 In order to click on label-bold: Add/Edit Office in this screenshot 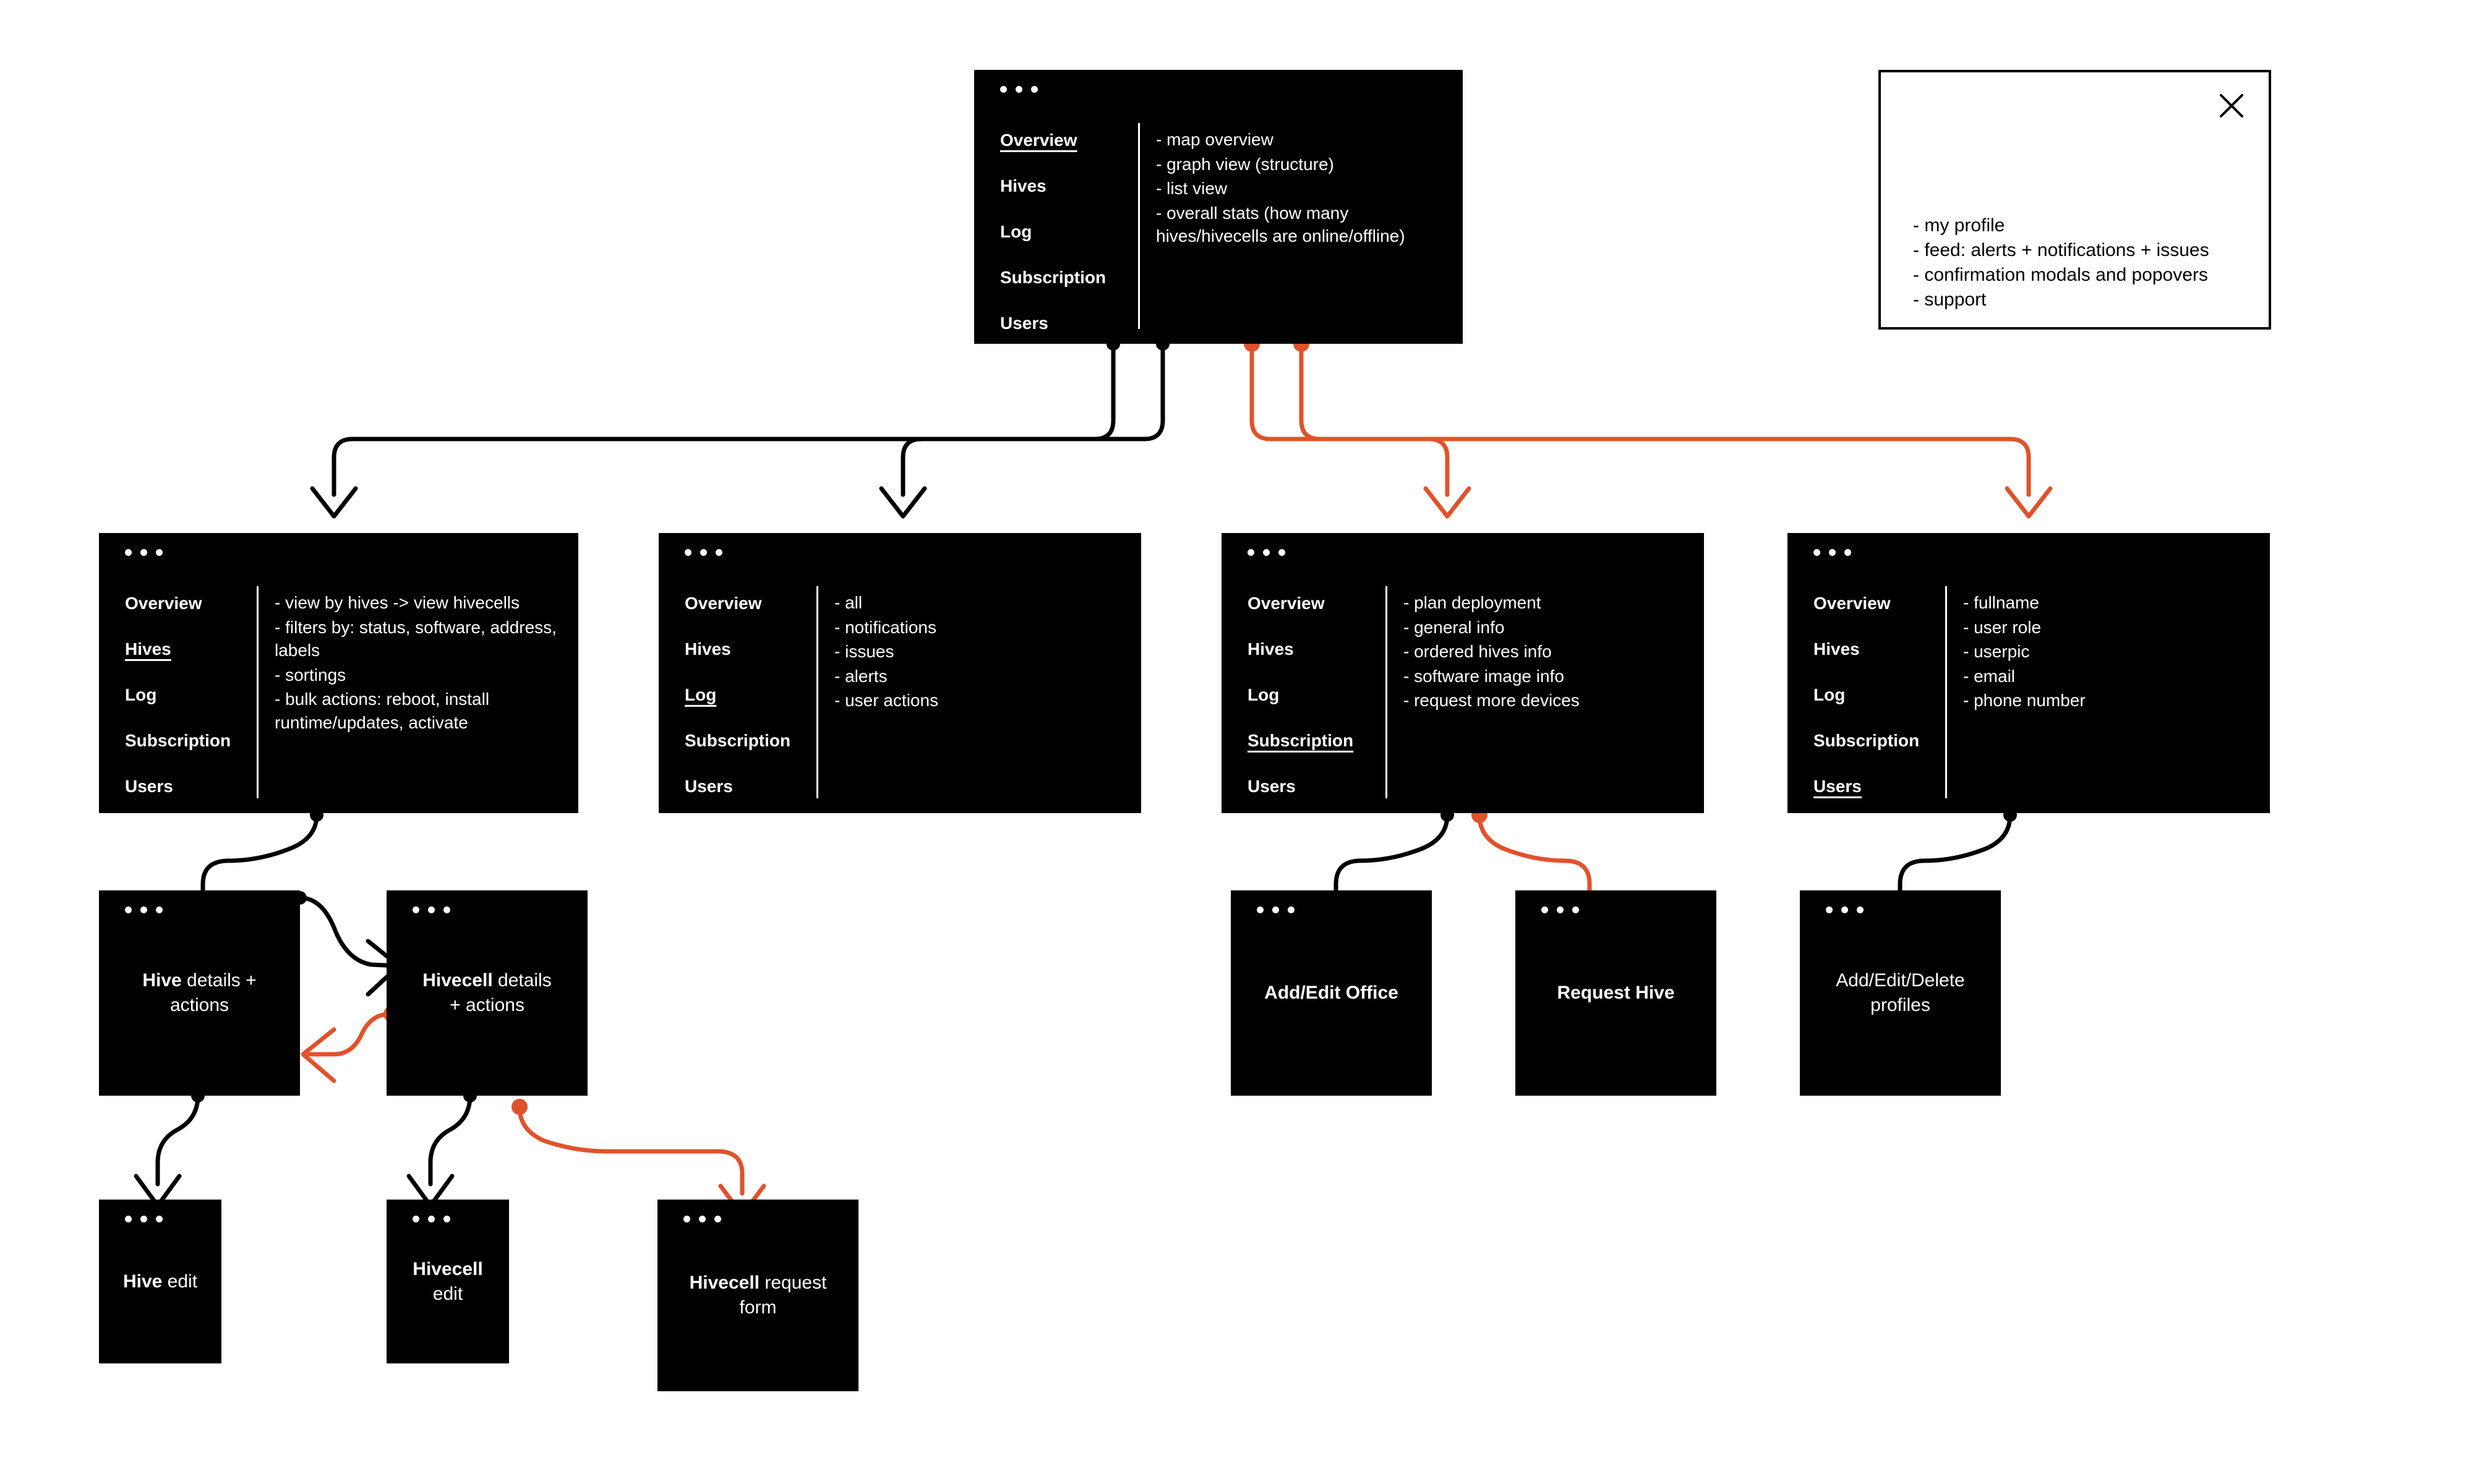, I will do `click(1331, 993)`.